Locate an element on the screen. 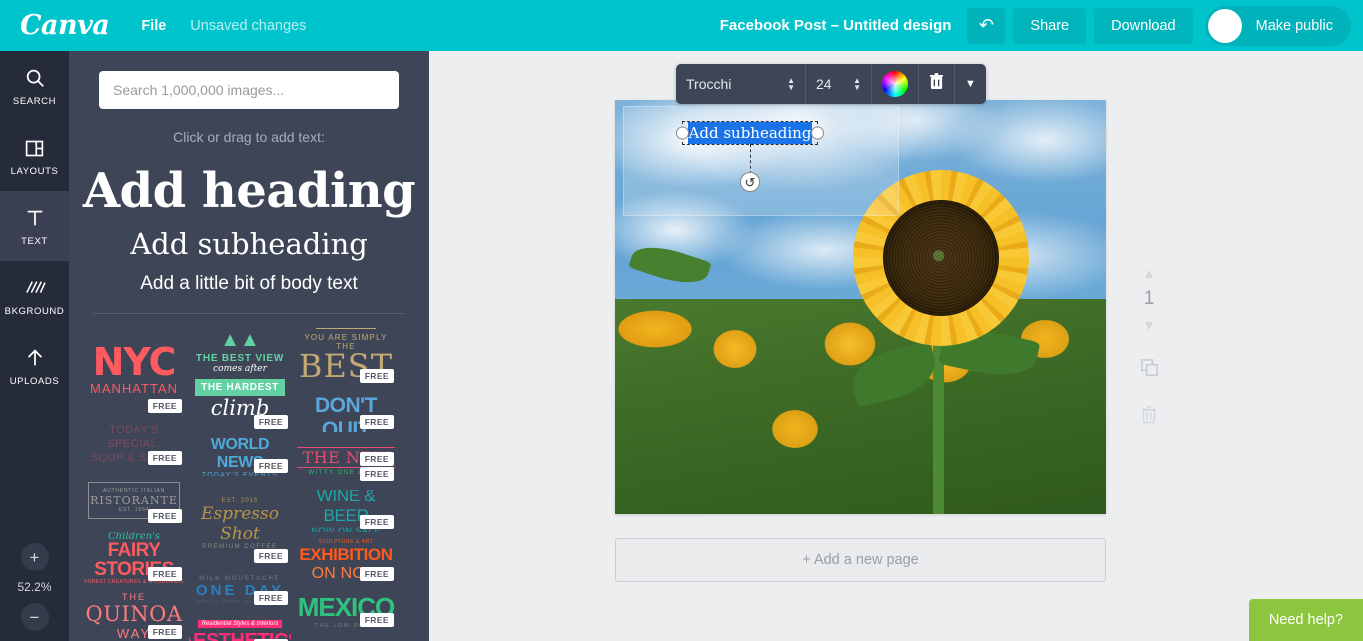 The height and width of the screenshot is (641, 1363). add-body-text-sample: Add a little bit of body text is located at coordinates (249, 284).